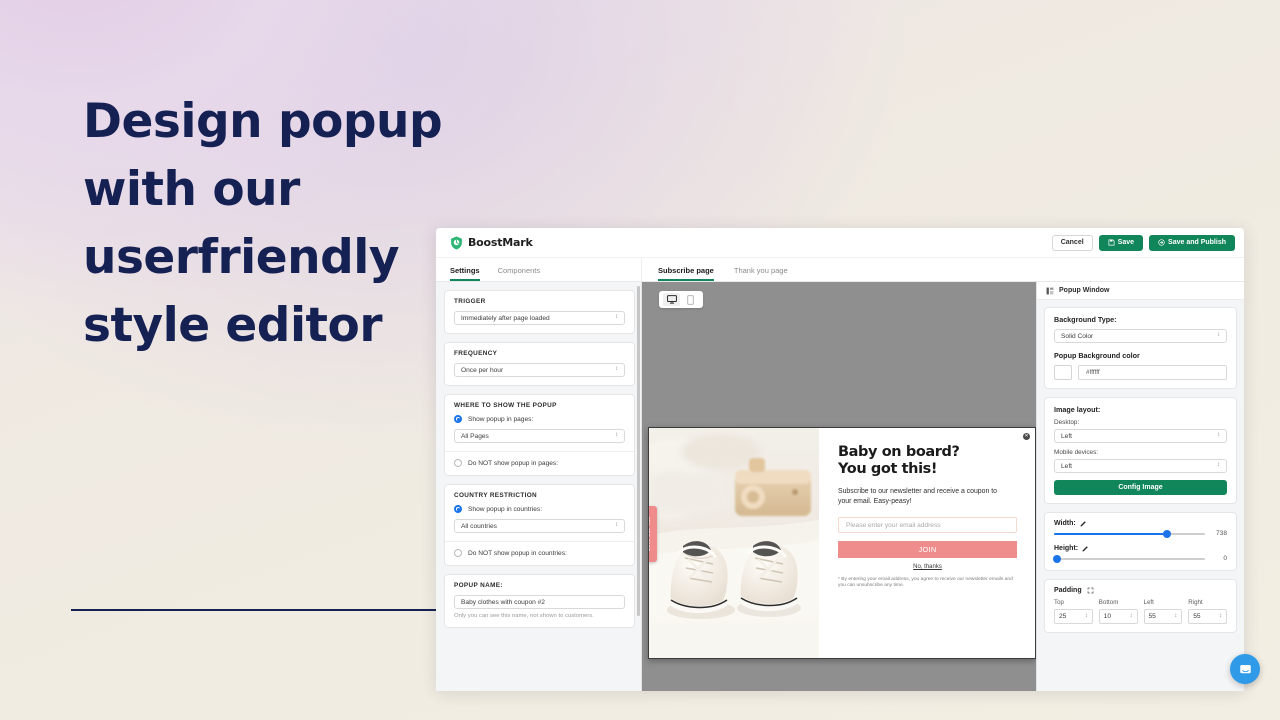 The height and width of the screenshot is (720, 1280). Describe the element at coordinates (1140, 336) in the screenshot. I see `background-type-select: Solid Color ↕` at that location.